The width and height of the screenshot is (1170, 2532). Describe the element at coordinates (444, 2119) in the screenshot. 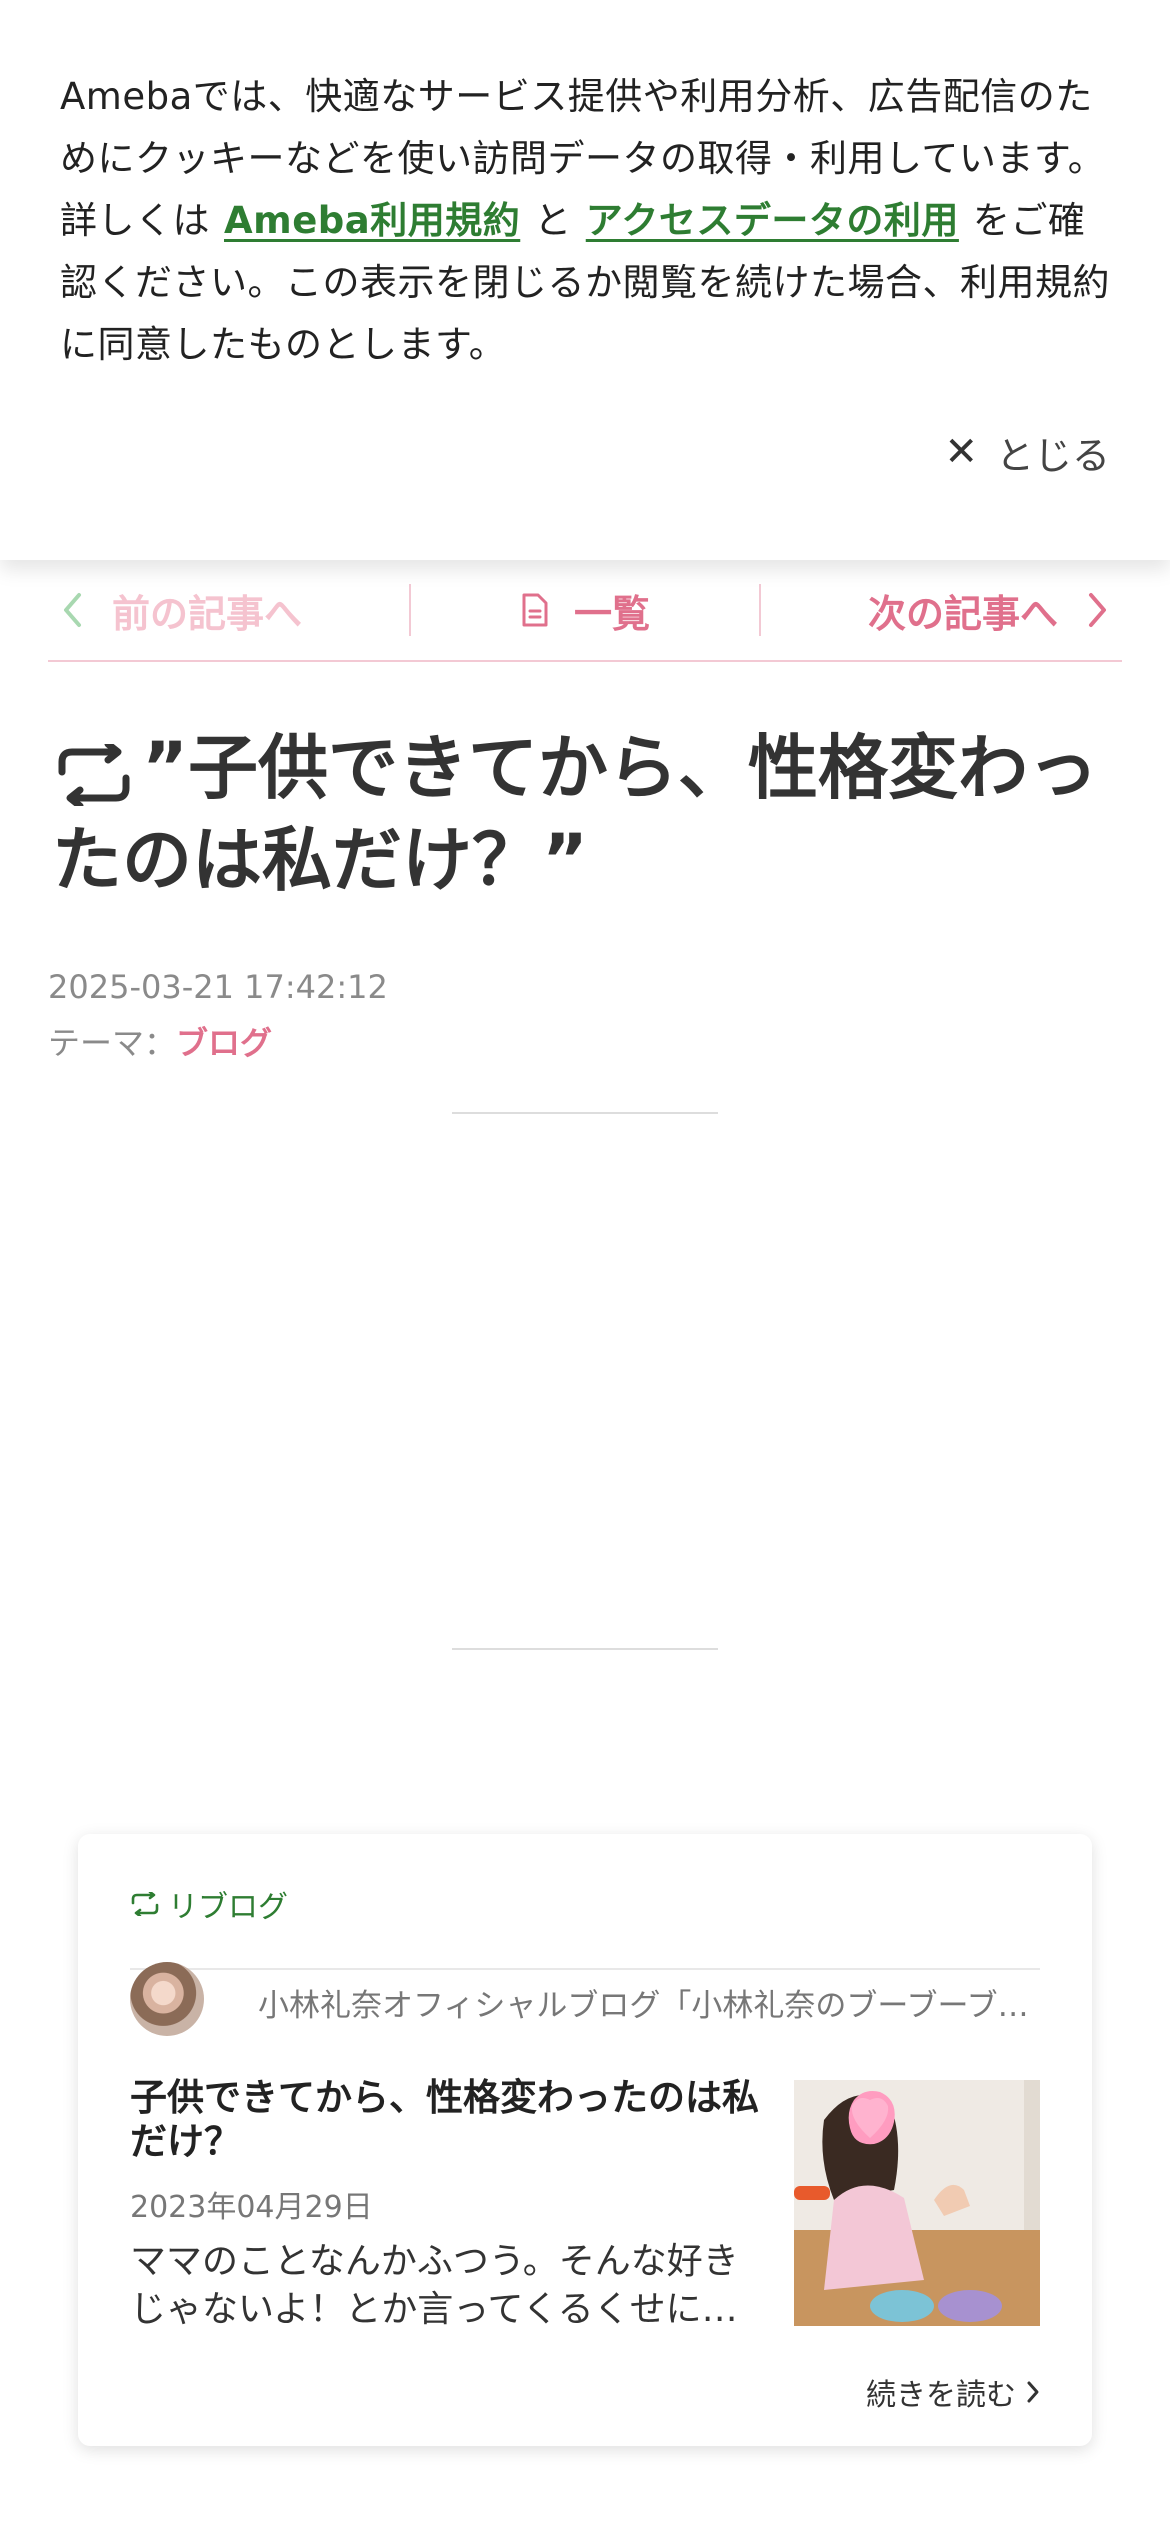

I see `reblog-entry-title: 子供できてから、性格変わったのは私だけ？` at that location.